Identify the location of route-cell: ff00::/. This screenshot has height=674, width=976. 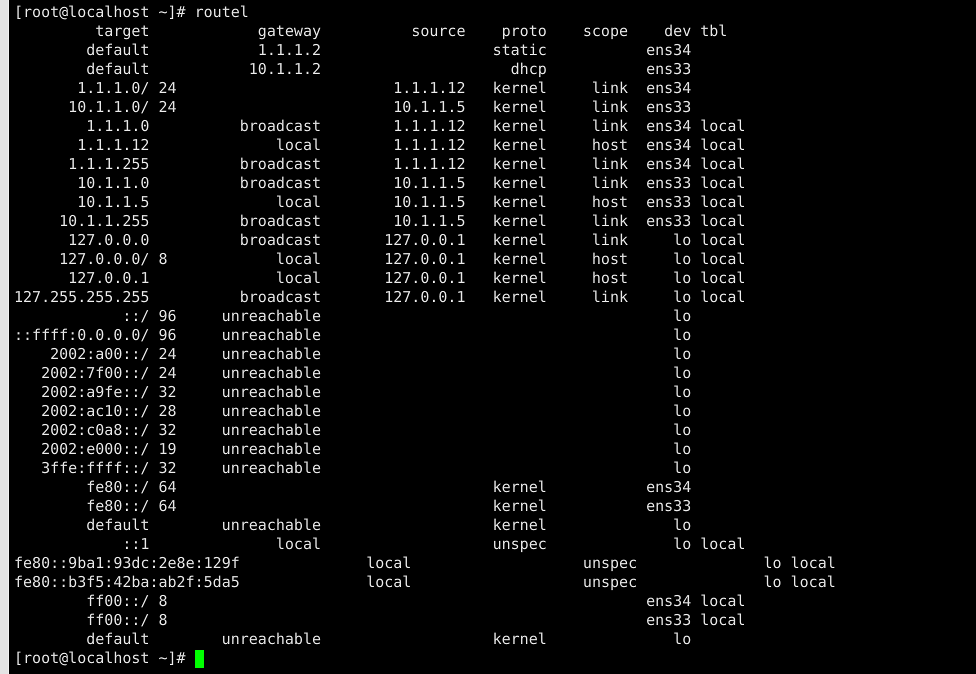
(118, 601).